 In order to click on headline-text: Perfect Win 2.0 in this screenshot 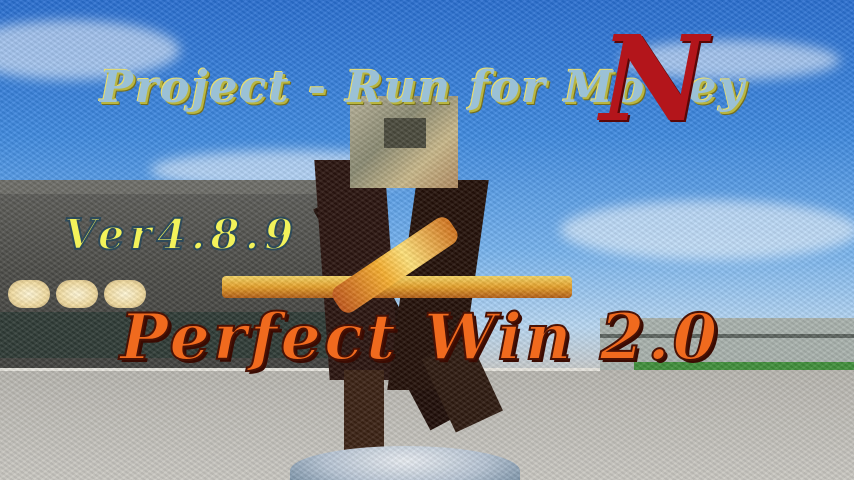, I will do `click(420, 337)`.